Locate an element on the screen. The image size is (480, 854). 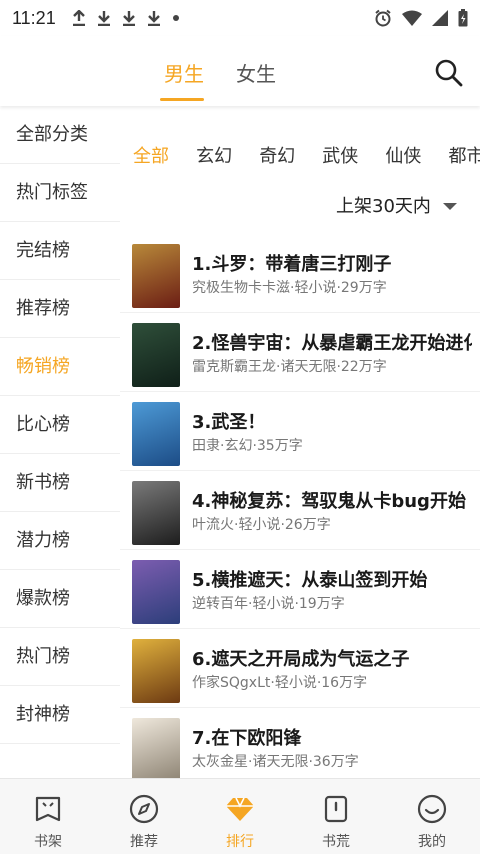
nav-bookshelf: 书架 is located at coordinates (48, 816).